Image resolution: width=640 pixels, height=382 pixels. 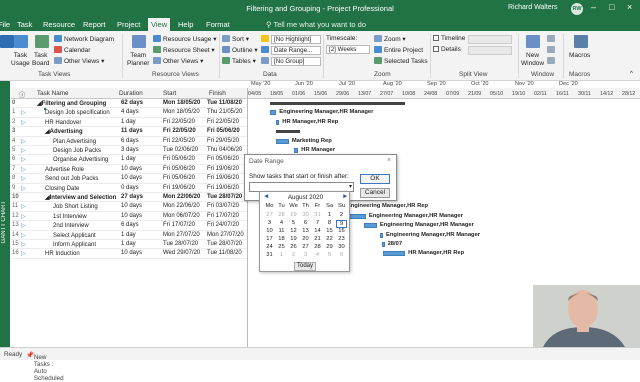 What do you see at coordinates (240, 50) in the screenshot?
I see `outline-button: Outline ▾` at bounding box center [240, 50].